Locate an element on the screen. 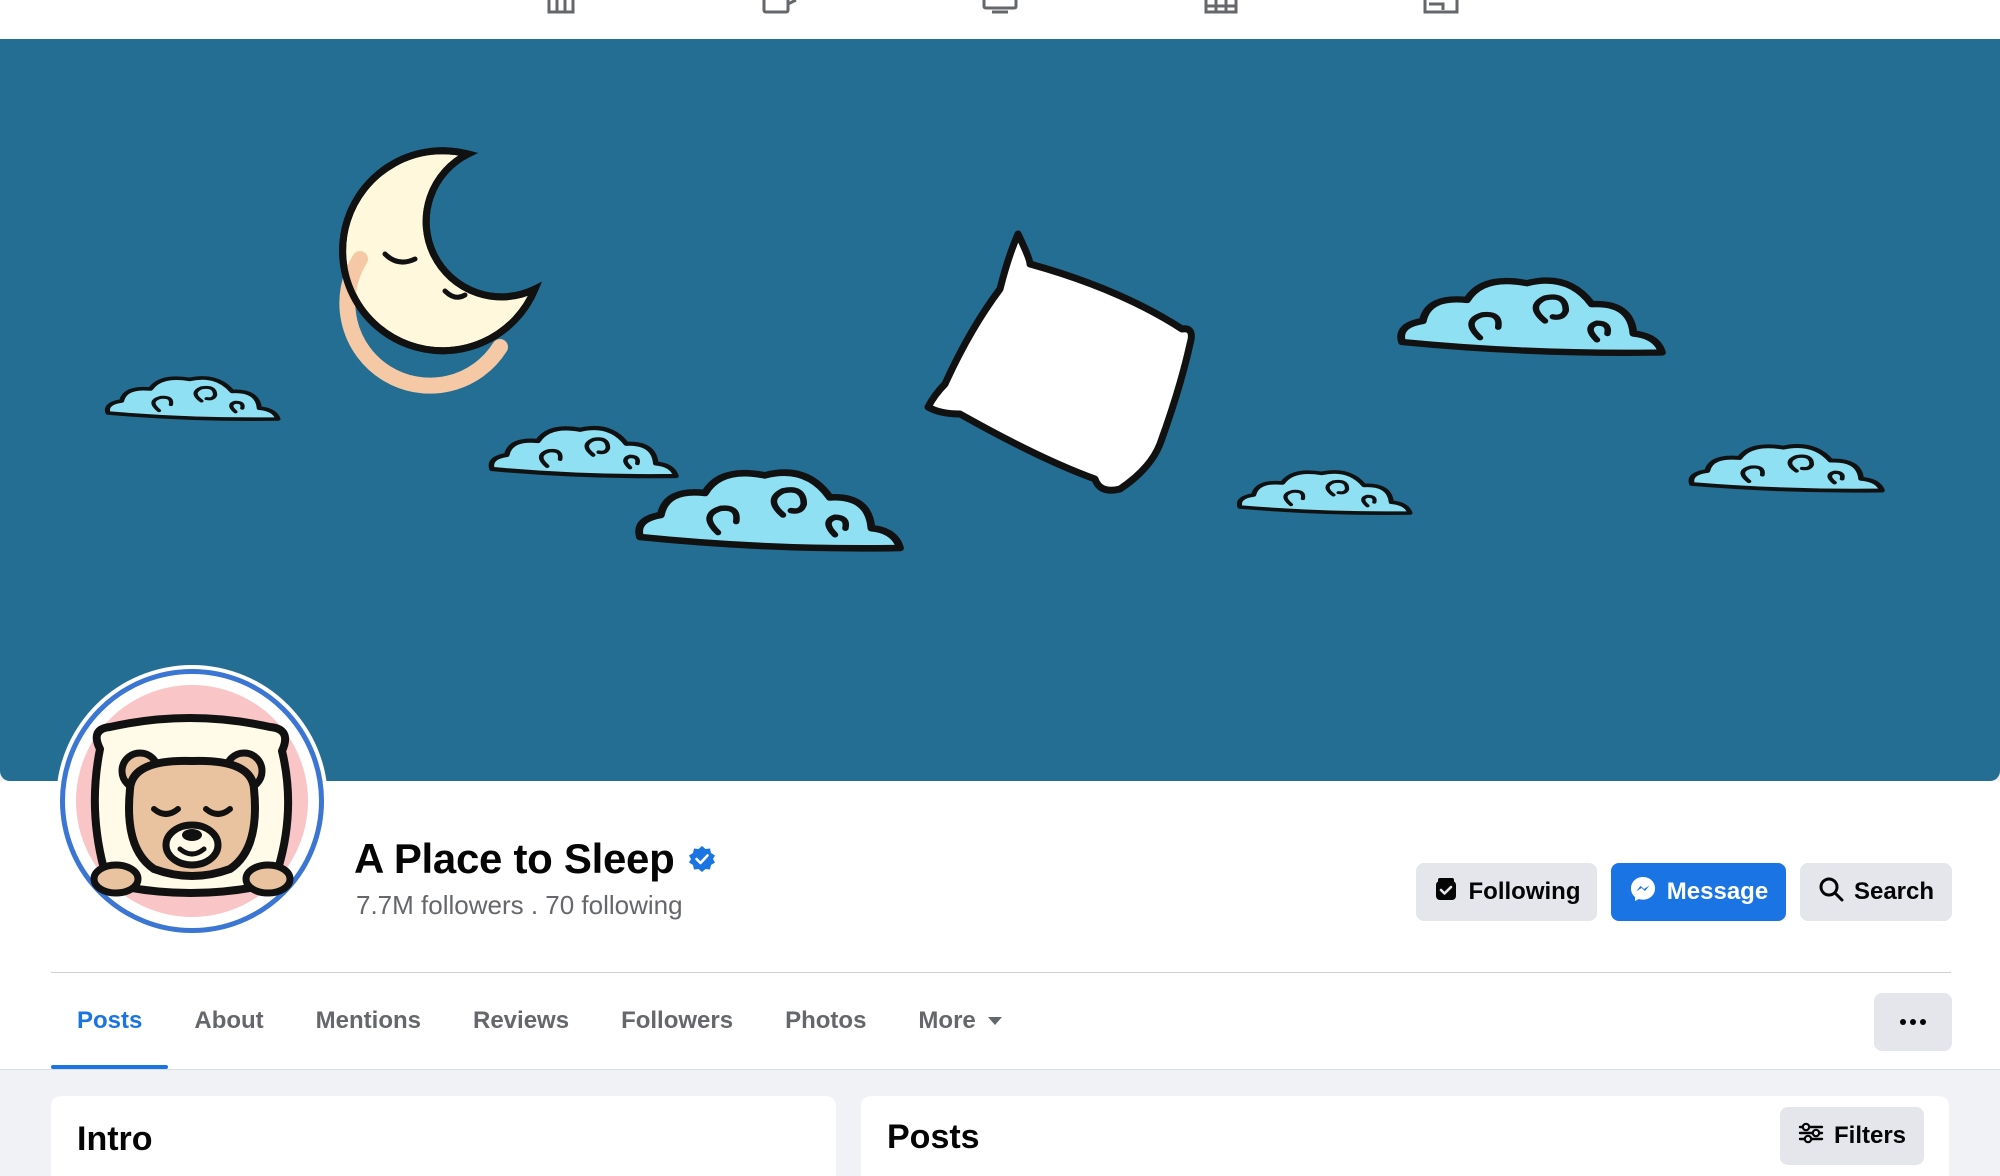 The width and height of the screenshot is (2000, 1176). moon-illustration is located at coordinates (440, 270).